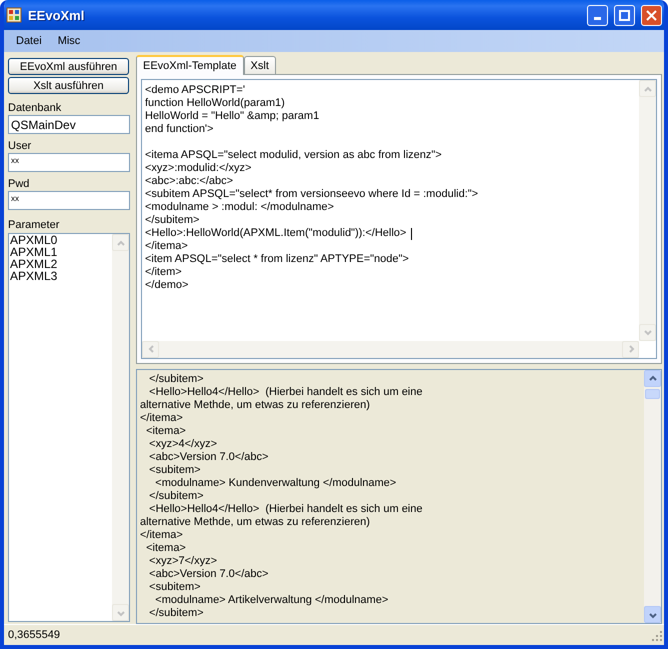  Describe the element at coordinates (61, 252) in the screenshot. I see `list-item: APXML1` at that location.